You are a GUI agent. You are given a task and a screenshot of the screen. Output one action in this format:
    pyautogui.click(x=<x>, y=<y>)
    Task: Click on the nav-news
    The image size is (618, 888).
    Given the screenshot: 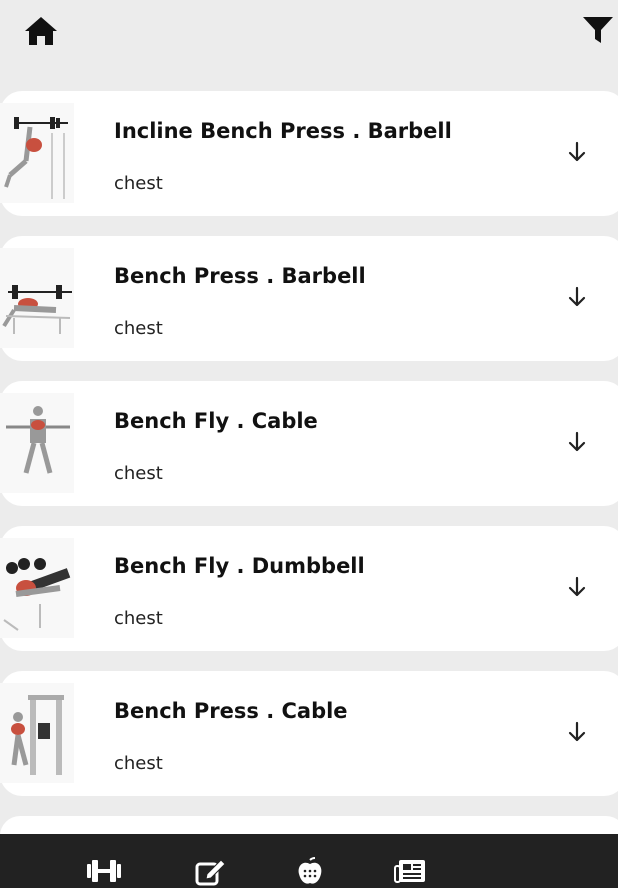 What is the action you would take?
    pyautogui.click(x=410, y=872)
    